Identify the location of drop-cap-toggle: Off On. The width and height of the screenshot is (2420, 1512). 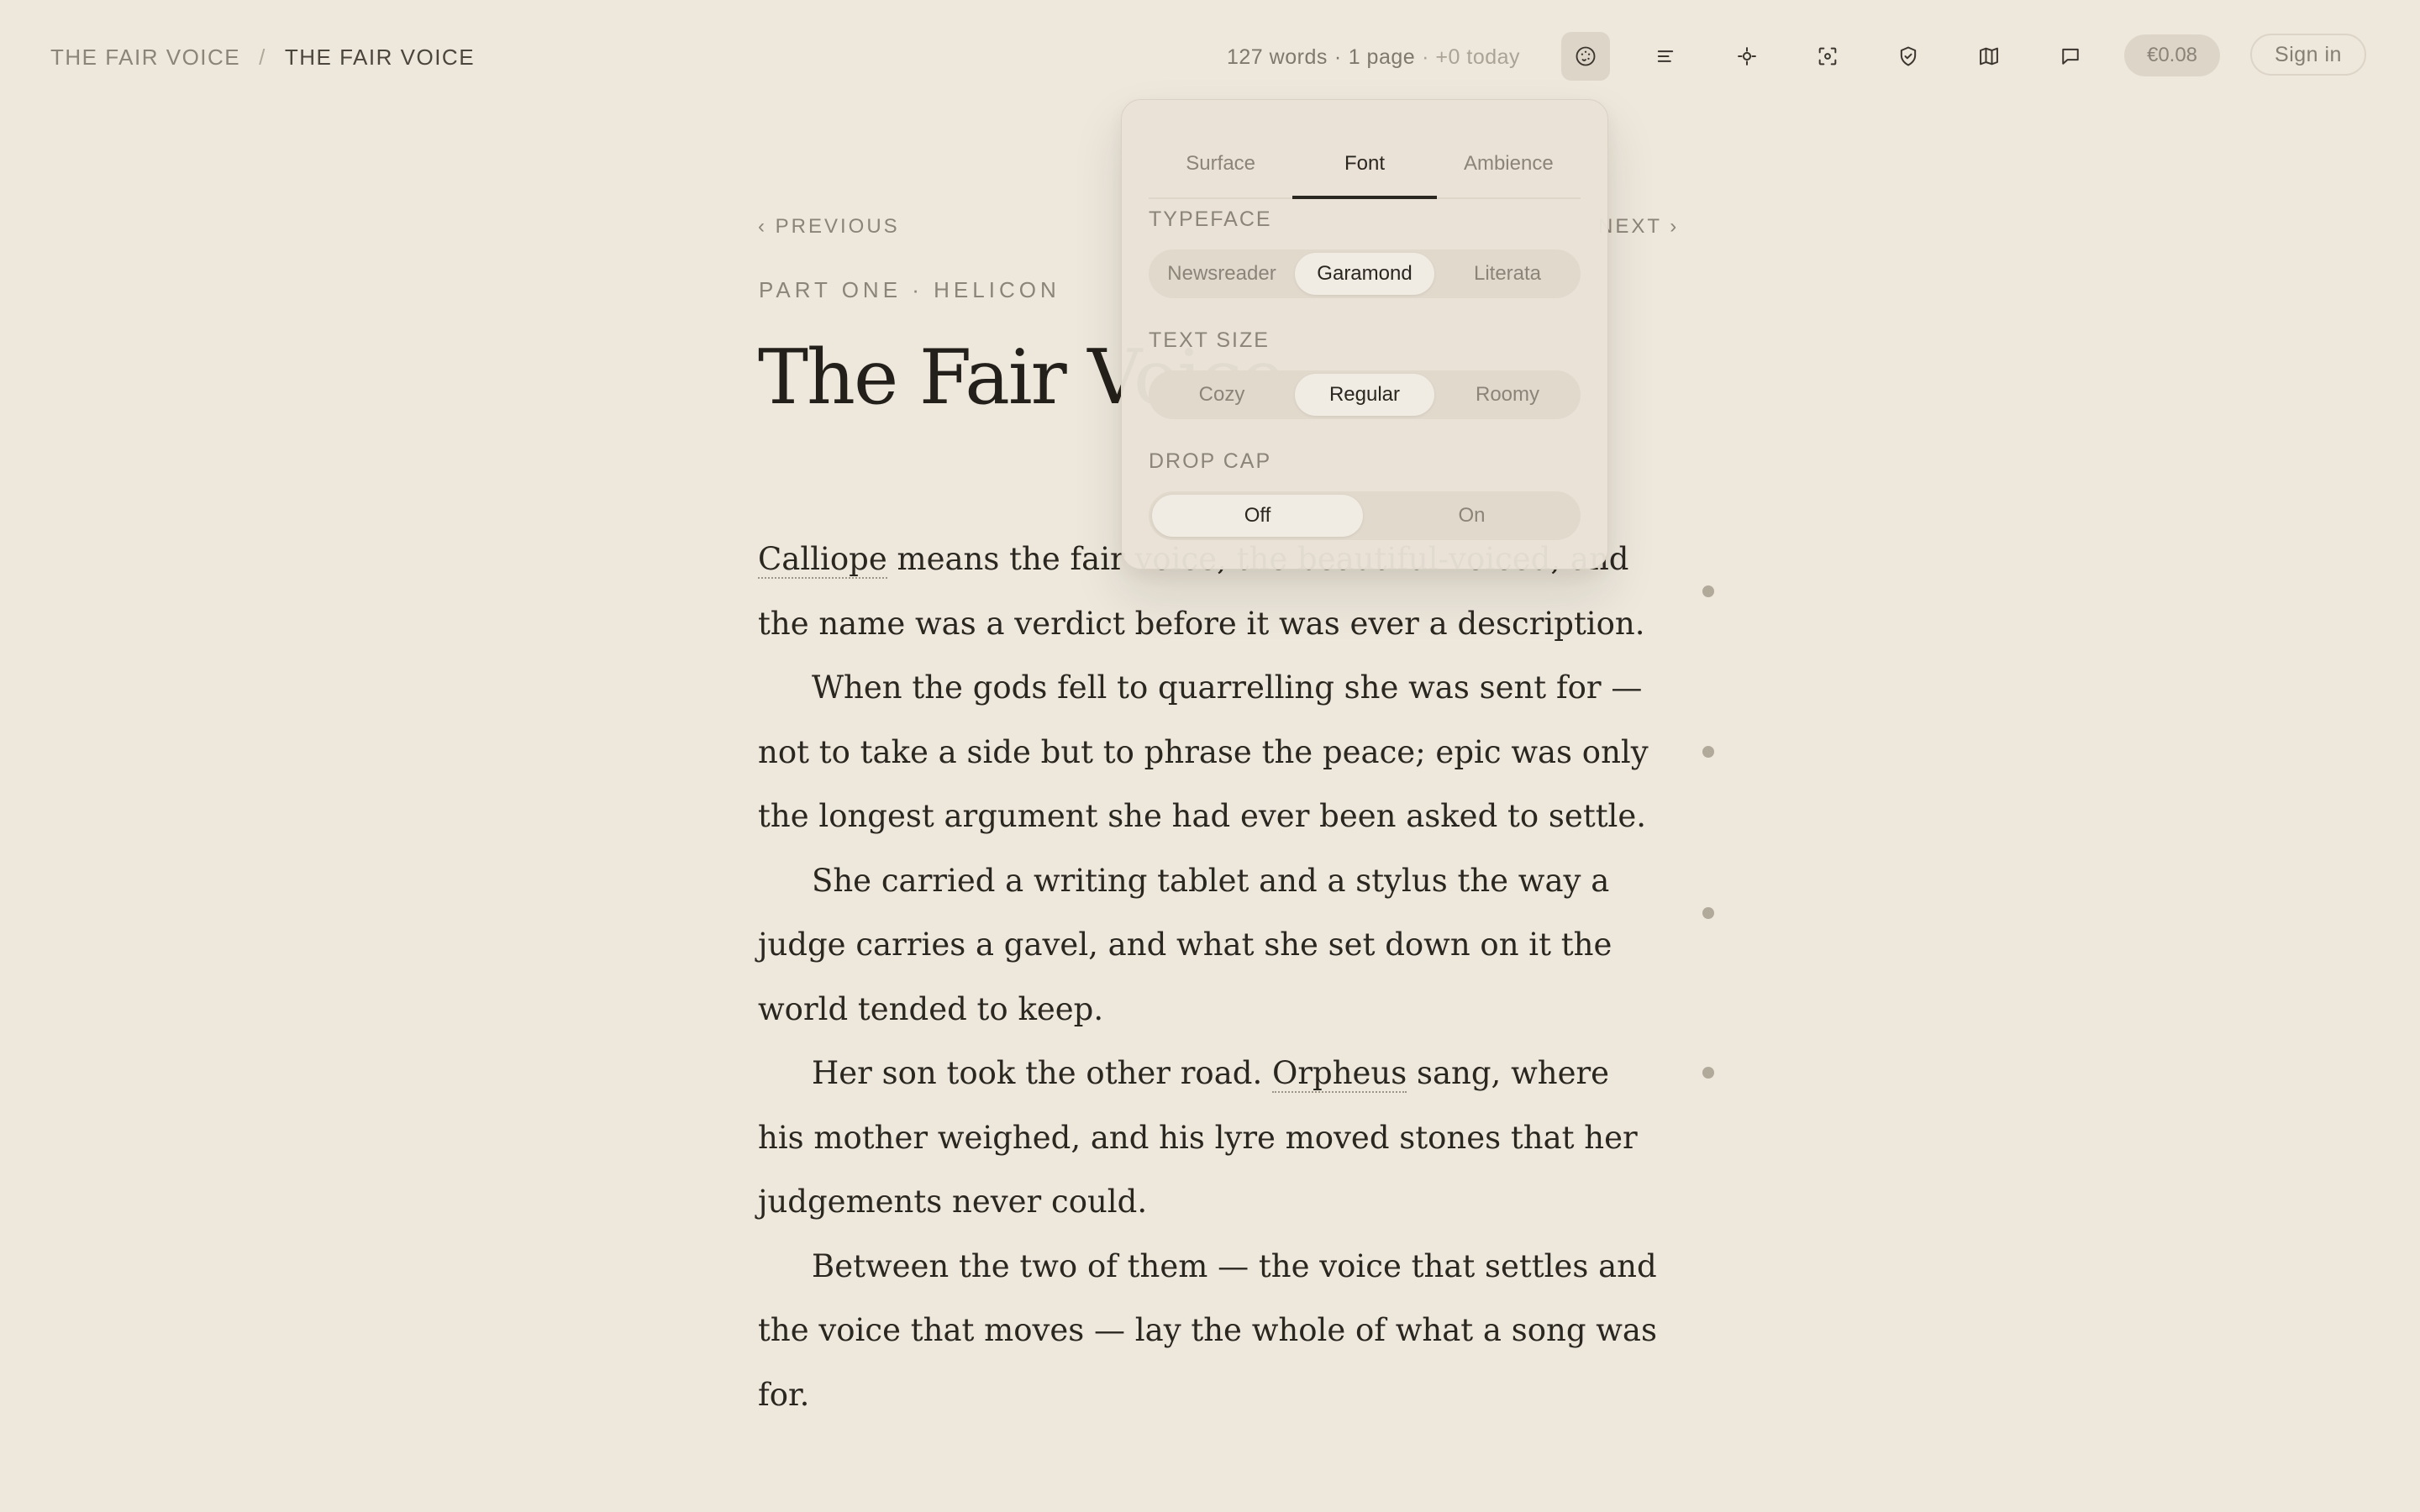
(1365, 515).